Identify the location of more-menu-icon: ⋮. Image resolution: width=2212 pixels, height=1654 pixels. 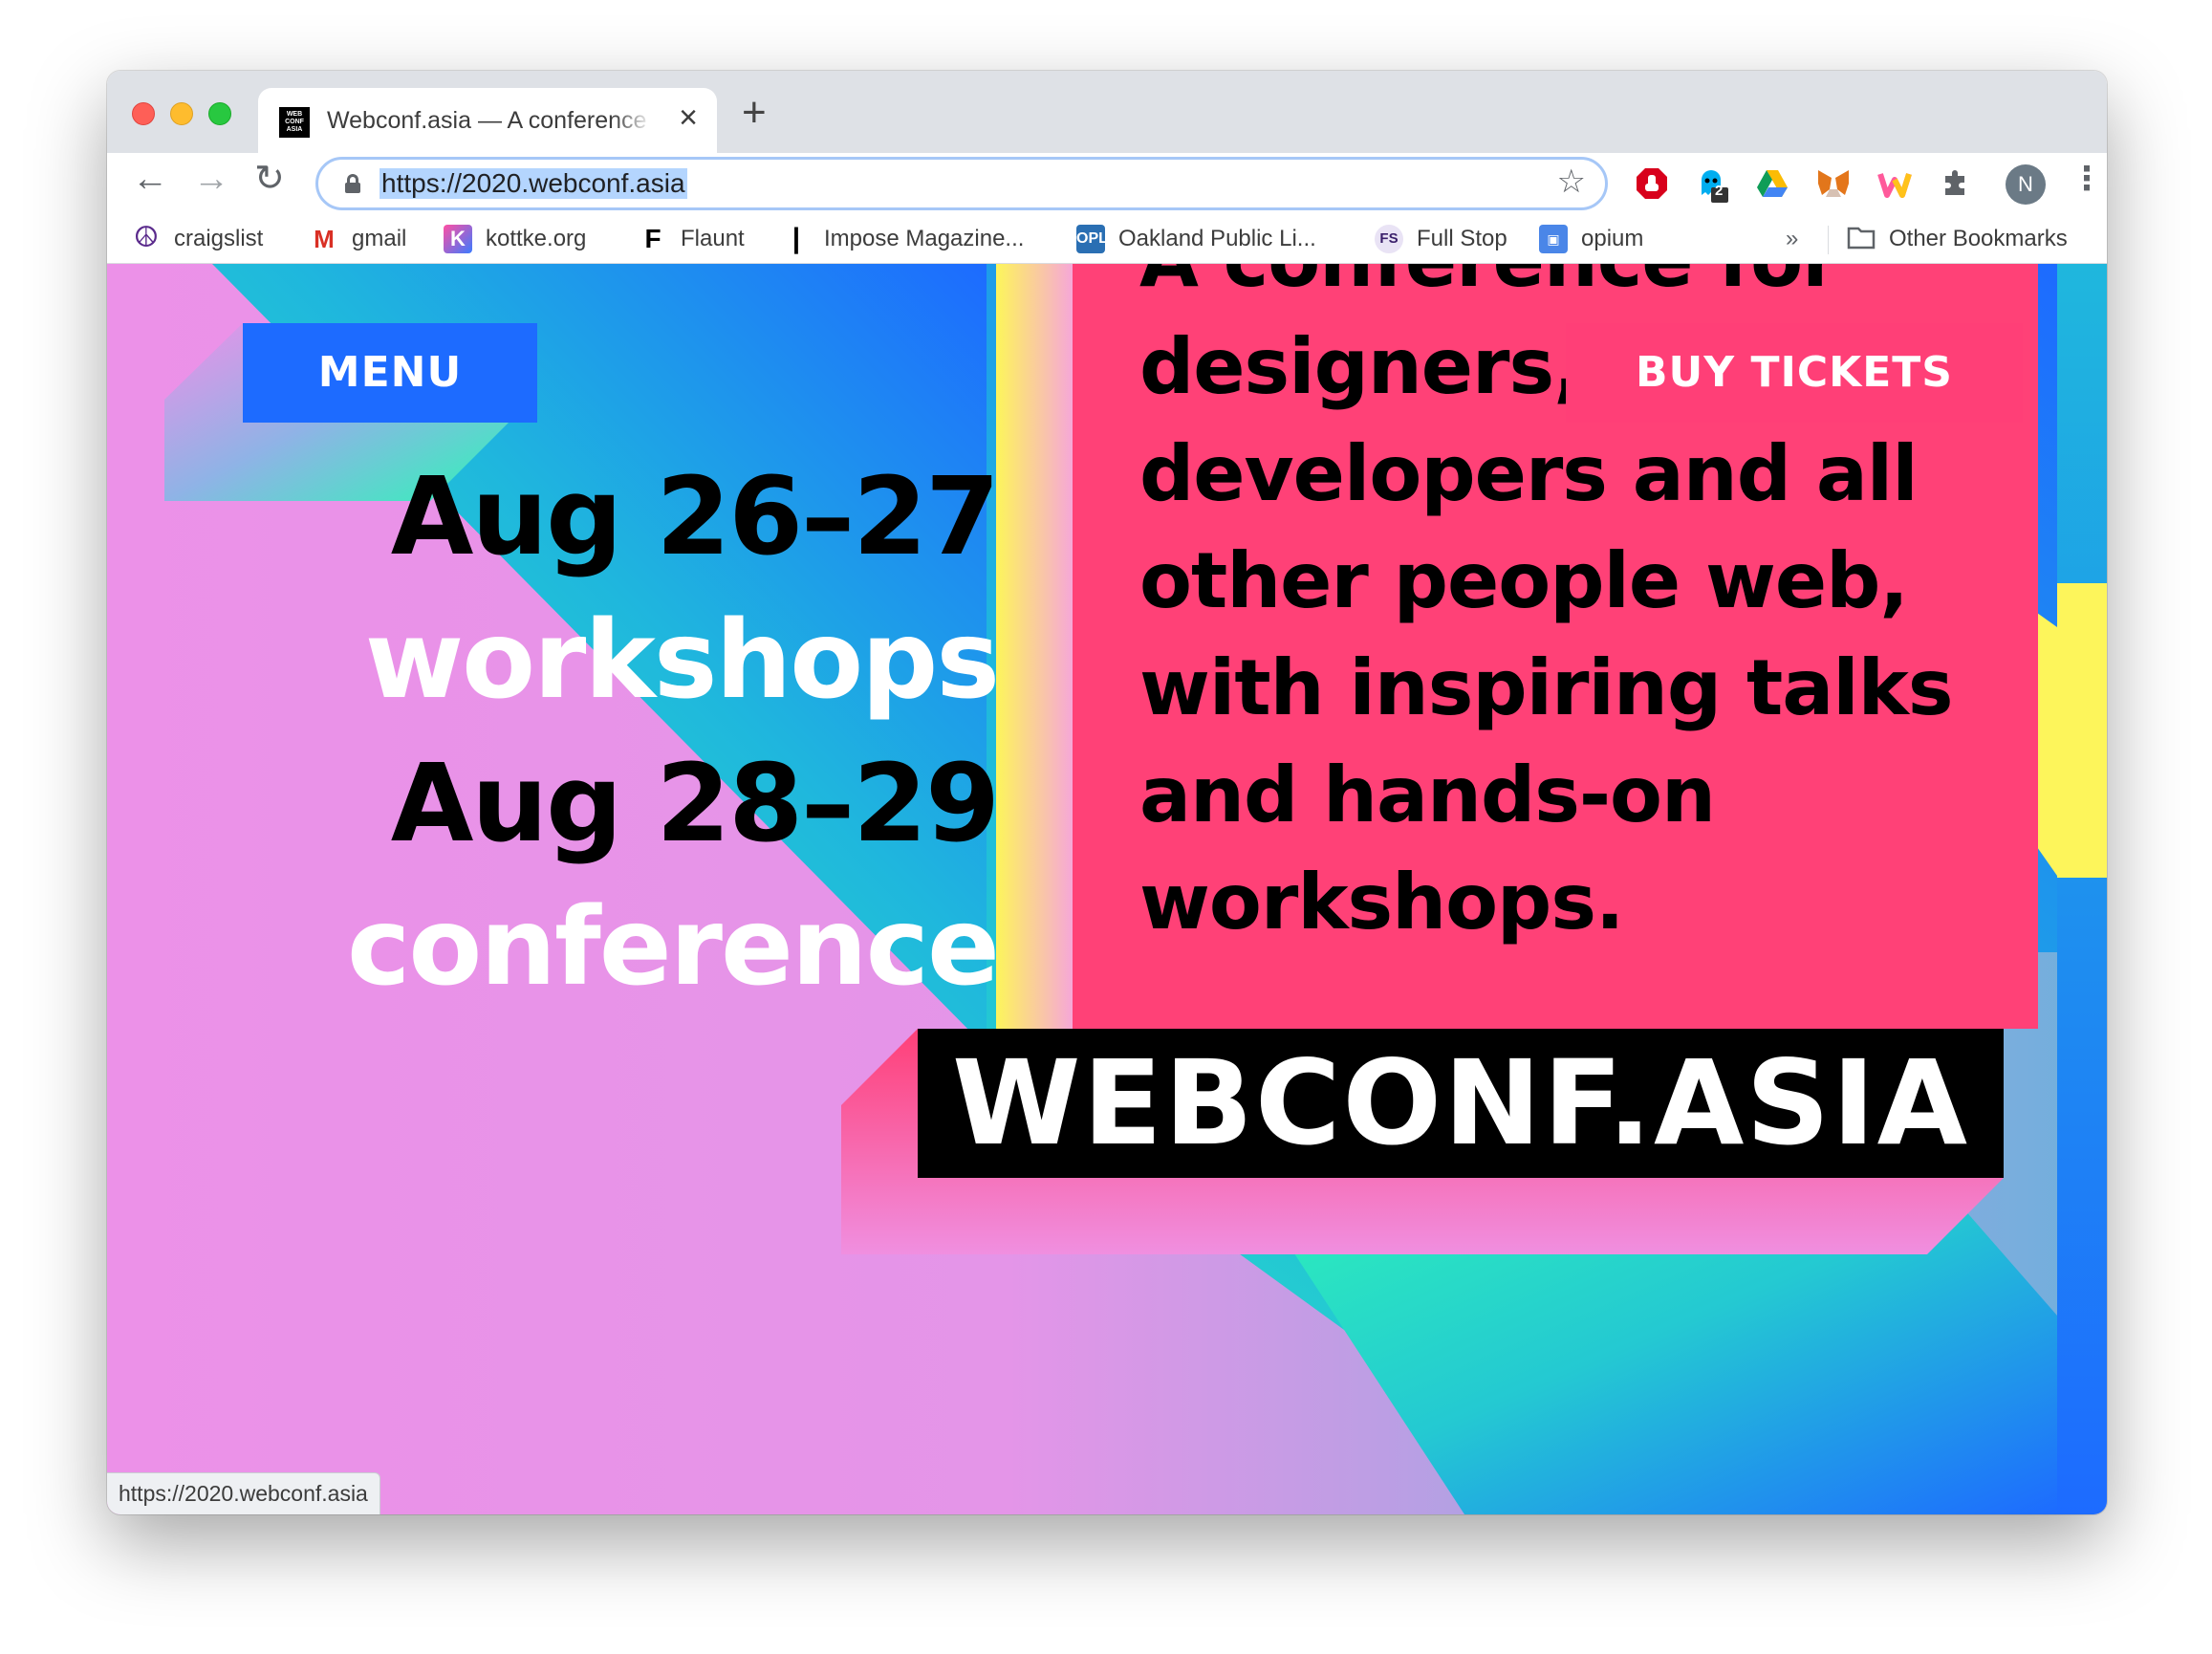
(2087, 179).